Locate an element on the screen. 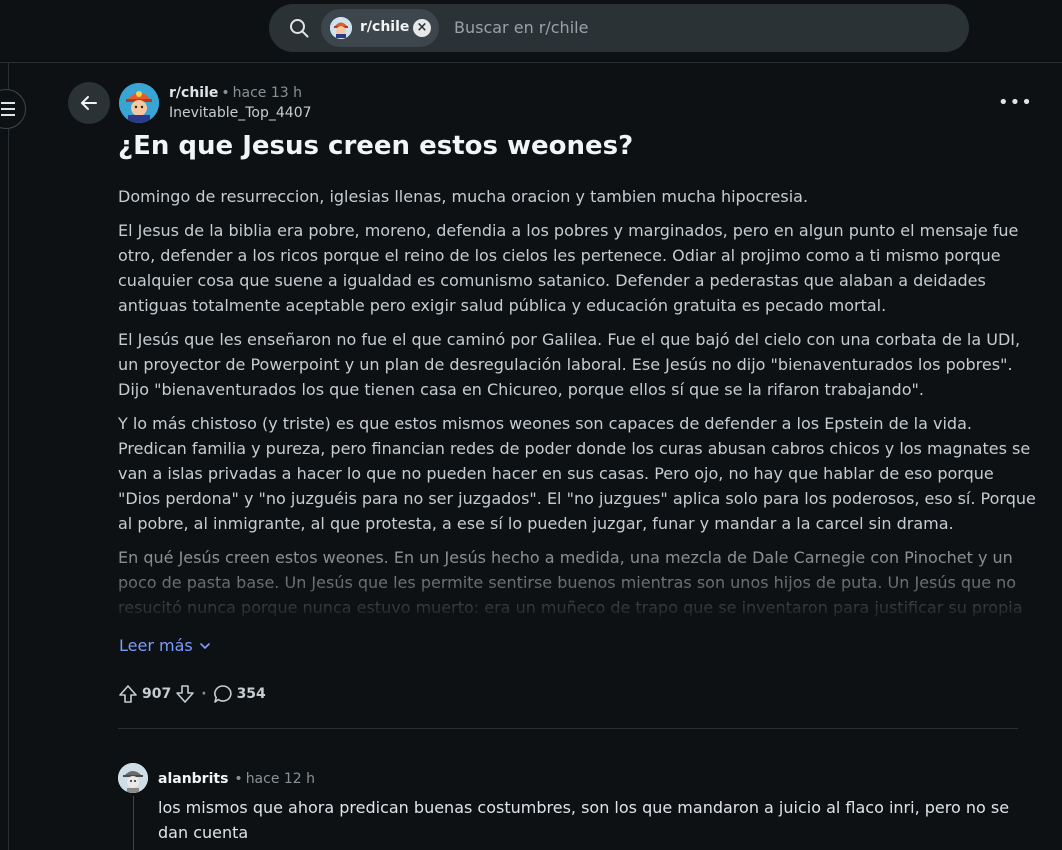  top-bar: r/chile × is located at coordinates (531, 31).